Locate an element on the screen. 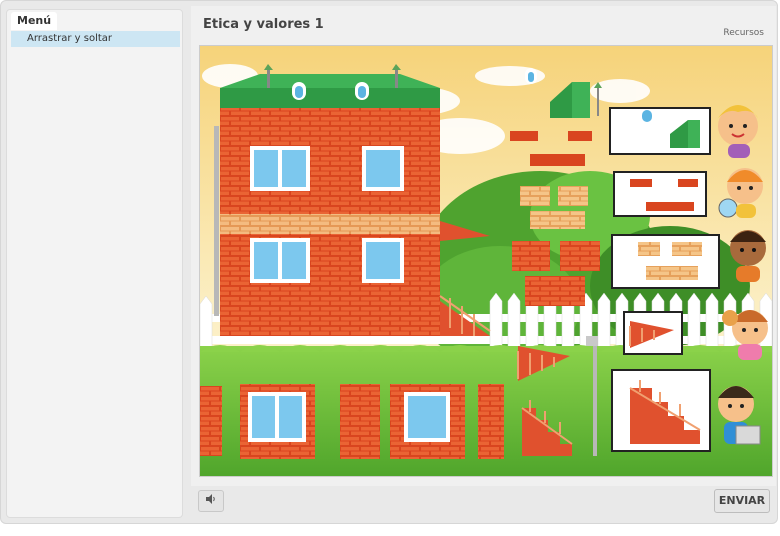 This screenshot has height=536, width=780. resources-link: Recursos is located at coordinates (743, 33).